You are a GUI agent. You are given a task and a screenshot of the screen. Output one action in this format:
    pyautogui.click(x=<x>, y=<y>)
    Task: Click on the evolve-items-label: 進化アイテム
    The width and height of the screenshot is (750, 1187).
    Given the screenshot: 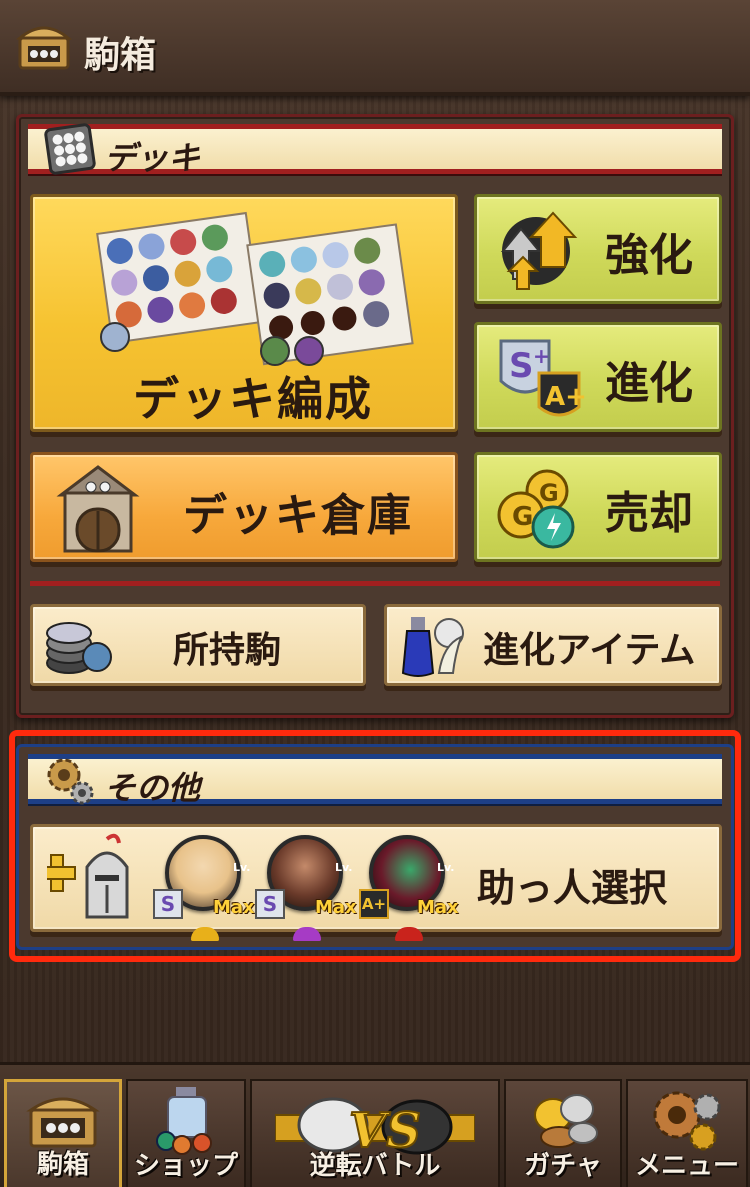 What is the action you would take?
    pyautogui.click(x=589, y=650)
    